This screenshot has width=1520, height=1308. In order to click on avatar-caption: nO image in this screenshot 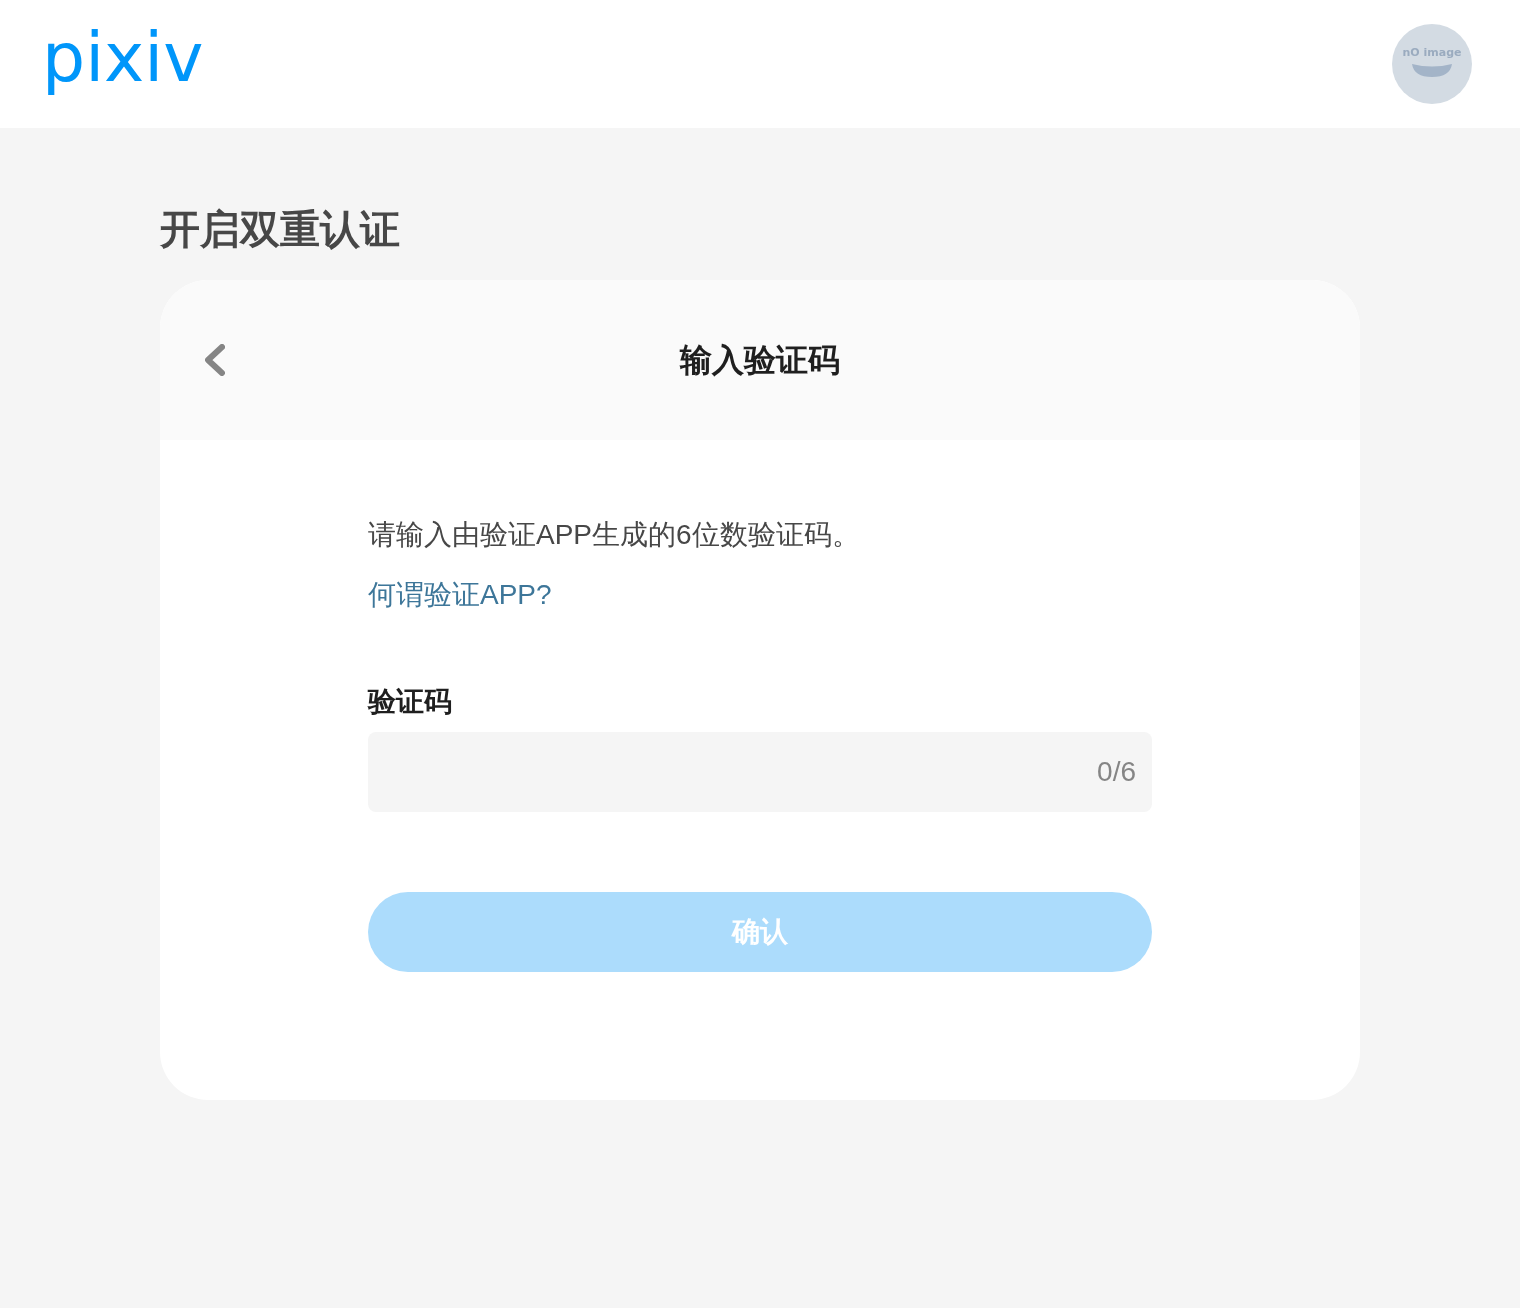, I will do `click(1432, 52)`.